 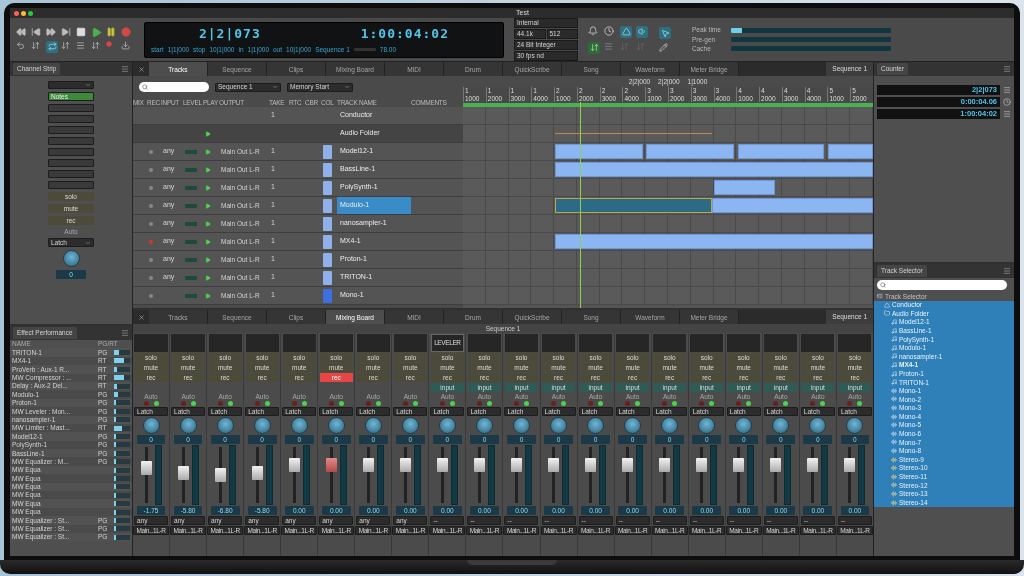 I want to click on minimize-window-icon, so click(x=23, y=13).